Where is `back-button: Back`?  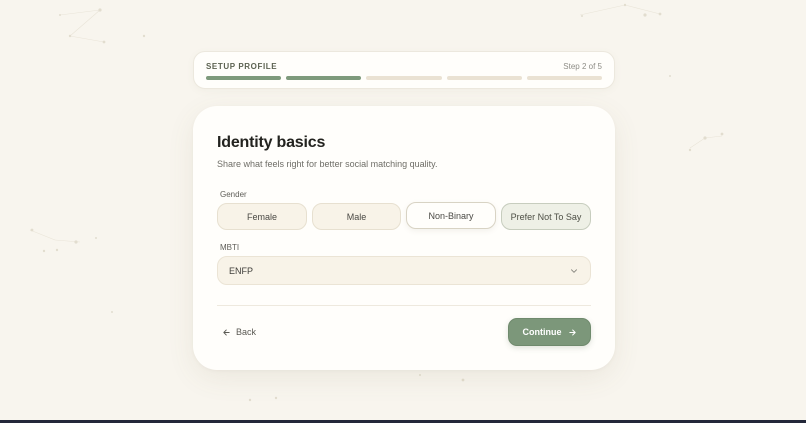
back-button: Back is located at coordinates (239, 332).